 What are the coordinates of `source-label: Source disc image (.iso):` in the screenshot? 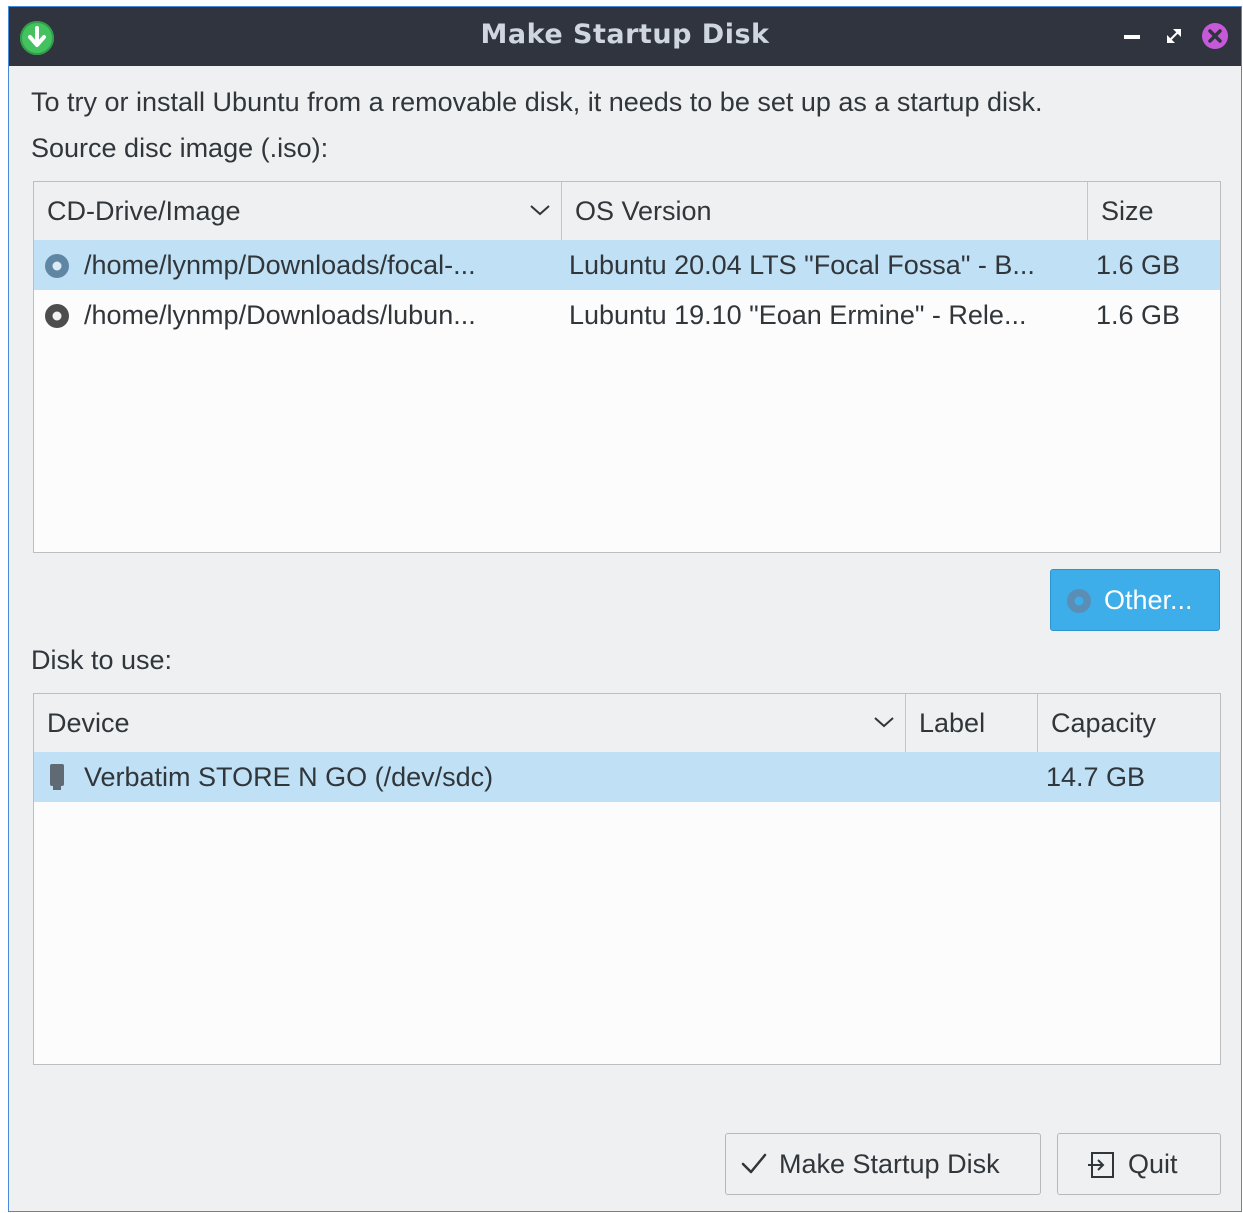 It's located at (180, 148).